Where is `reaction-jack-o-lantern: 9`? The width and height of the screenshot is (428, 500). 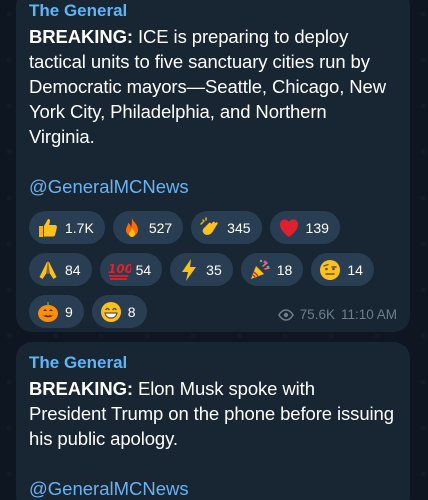 reaction-jack-o-lantern: 9 is located at coordinates (56, 311).